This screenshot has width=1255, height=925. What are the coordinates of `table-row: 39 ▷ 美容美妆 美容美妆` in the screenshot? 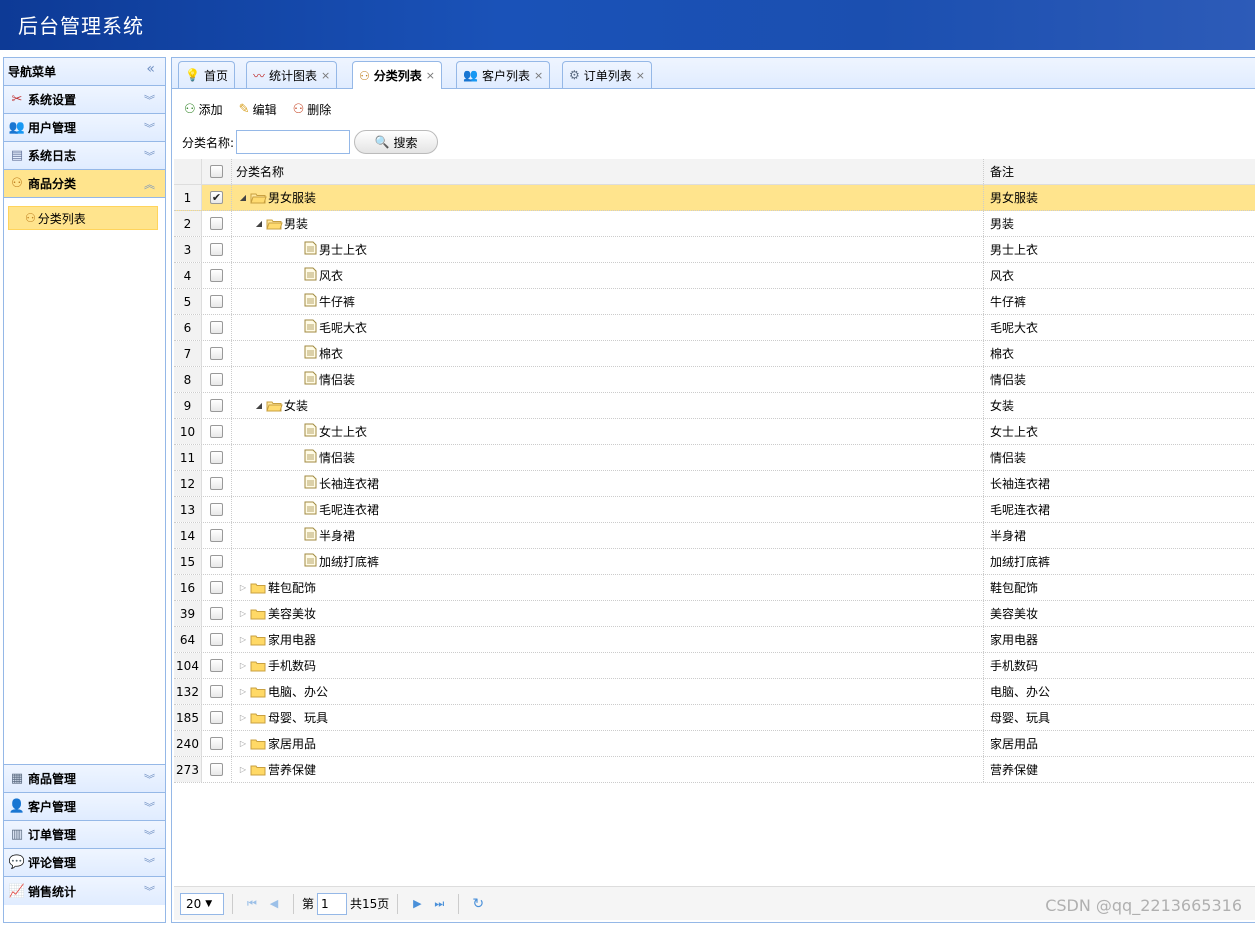 It's located at (714, 614).